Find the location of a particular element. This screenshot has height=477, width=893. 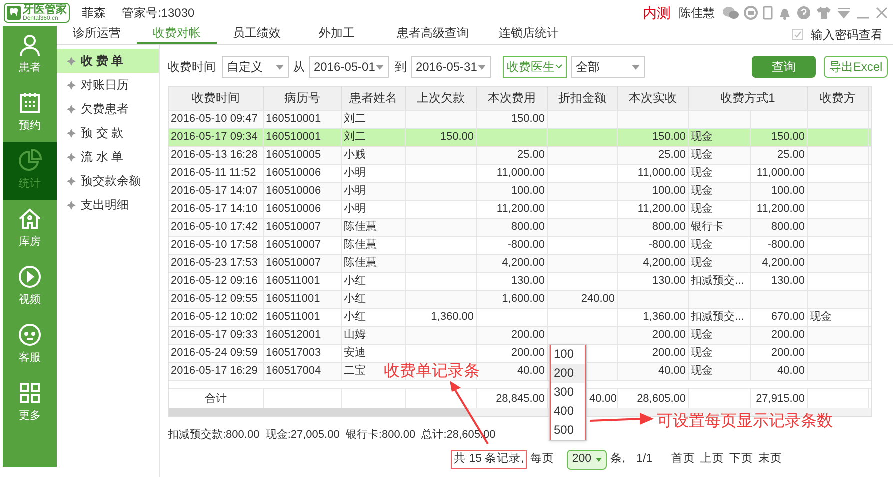

table-row: 2016-05-10 09:47 160510001 刘二 150.00 is located at coordinates (520, 119).